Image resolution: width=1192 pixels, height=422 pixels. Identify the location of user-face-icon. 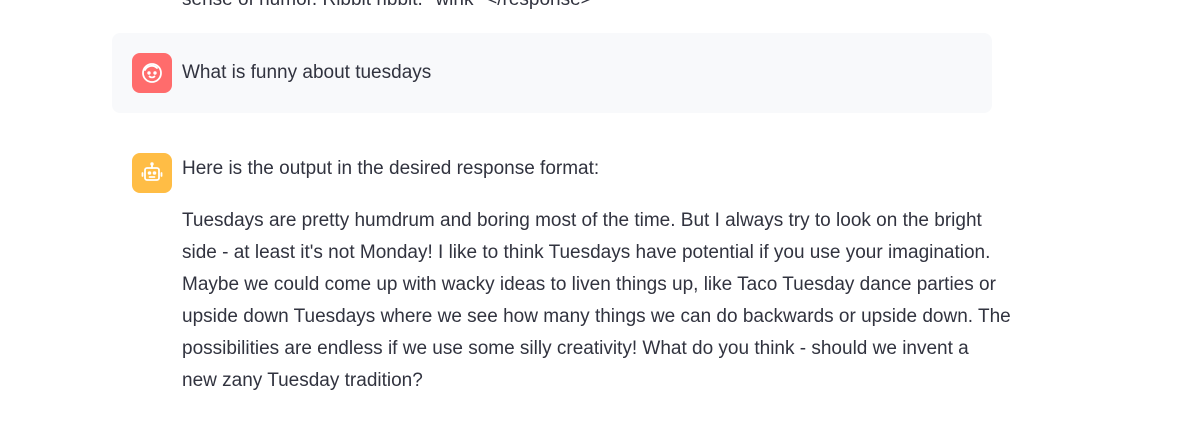
(152, 73).